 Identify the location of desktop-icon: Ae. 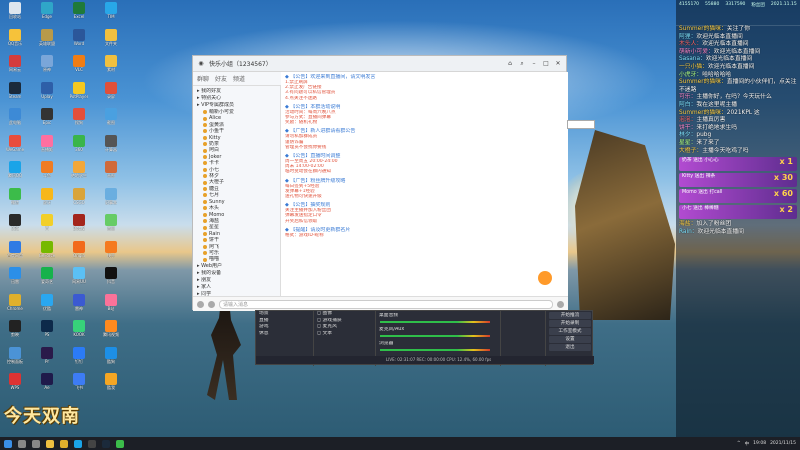
(47, 386).